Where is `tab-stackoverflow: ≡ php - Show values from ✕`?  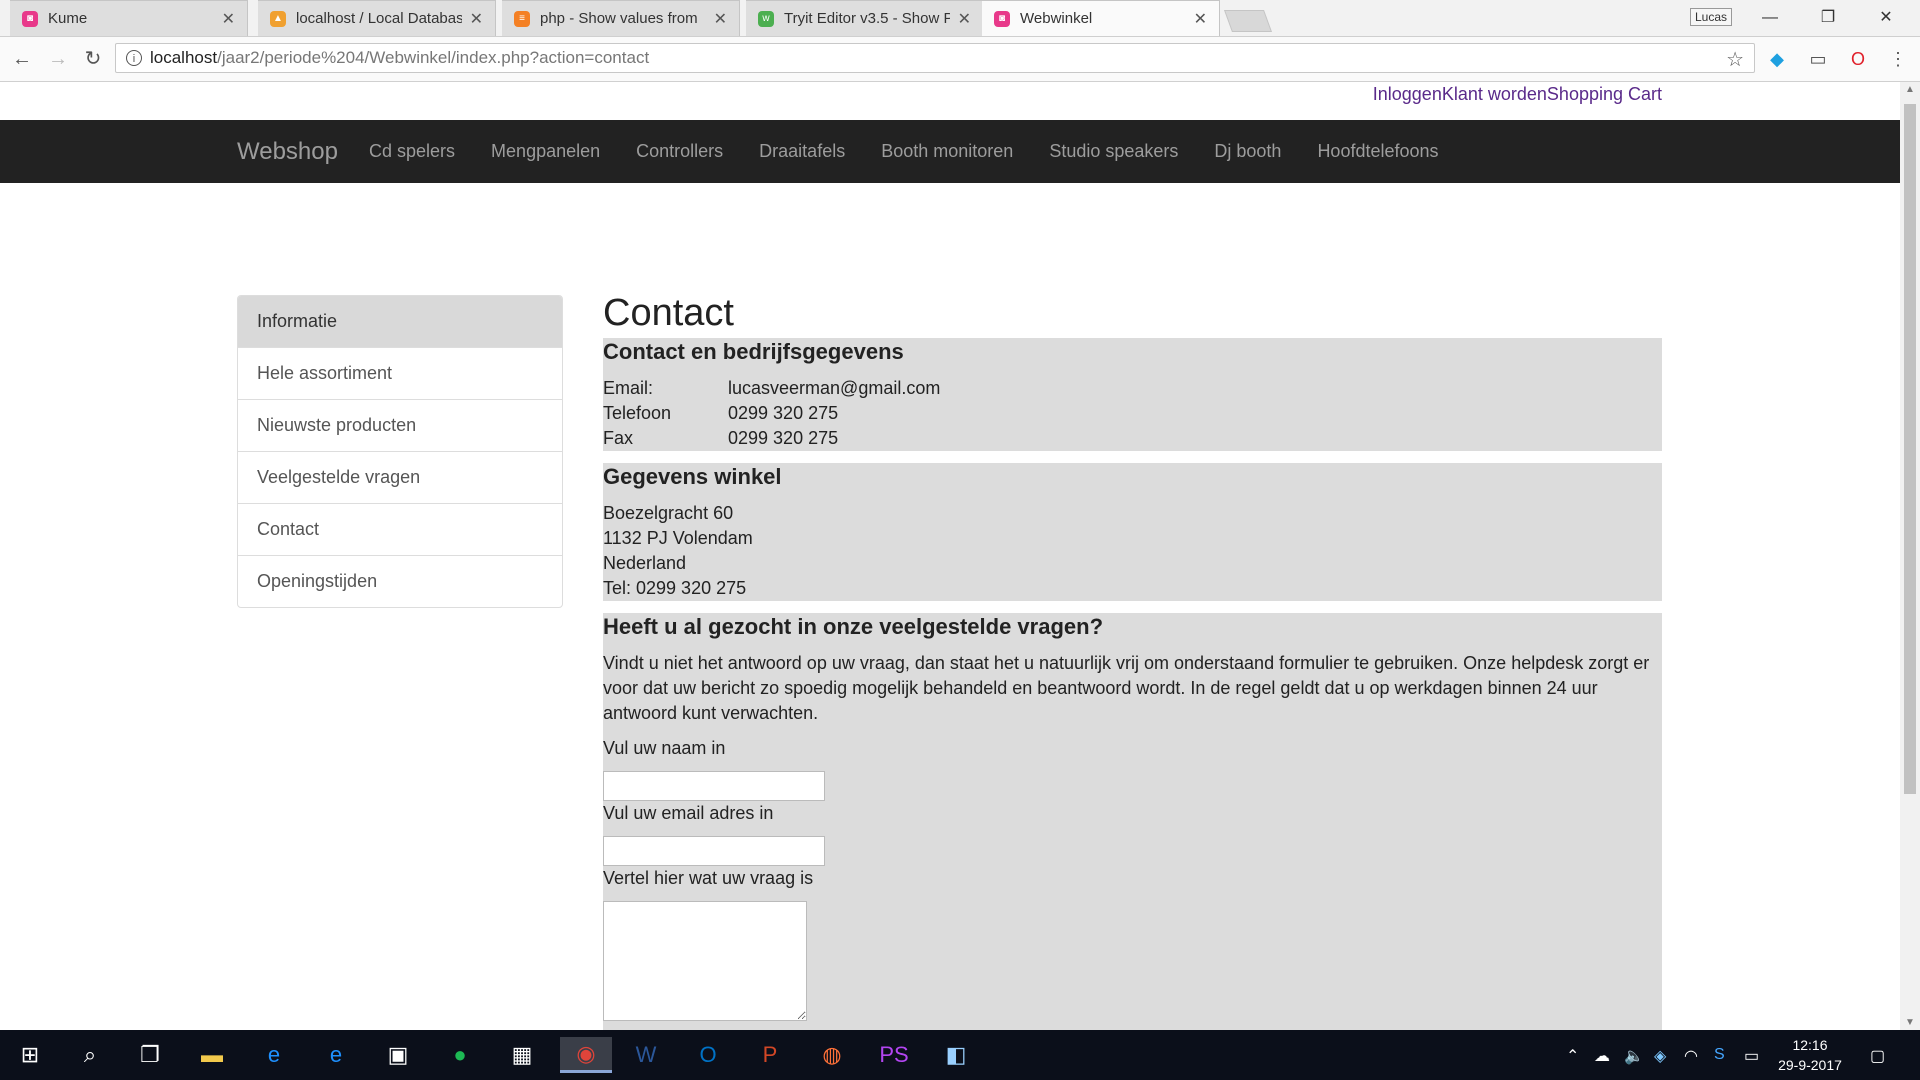 tab-stackoverflow: ≡ php - Show values from ✕ is located at coordinates (621, 18).